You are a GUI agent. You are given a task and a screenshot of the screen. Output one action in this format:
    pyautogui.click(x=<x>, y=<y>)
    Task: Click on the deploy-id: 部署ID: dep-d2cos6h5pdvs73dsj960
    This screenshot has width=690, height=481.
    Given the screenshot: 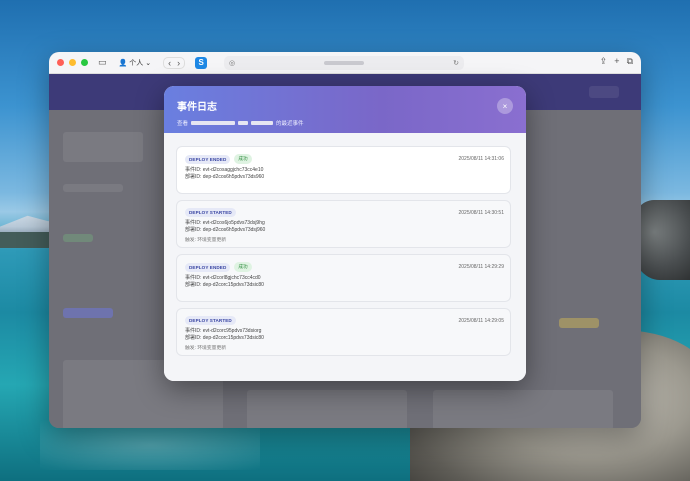 What is the action you would take?
    pyautogui.click(x=225, y=229)
    